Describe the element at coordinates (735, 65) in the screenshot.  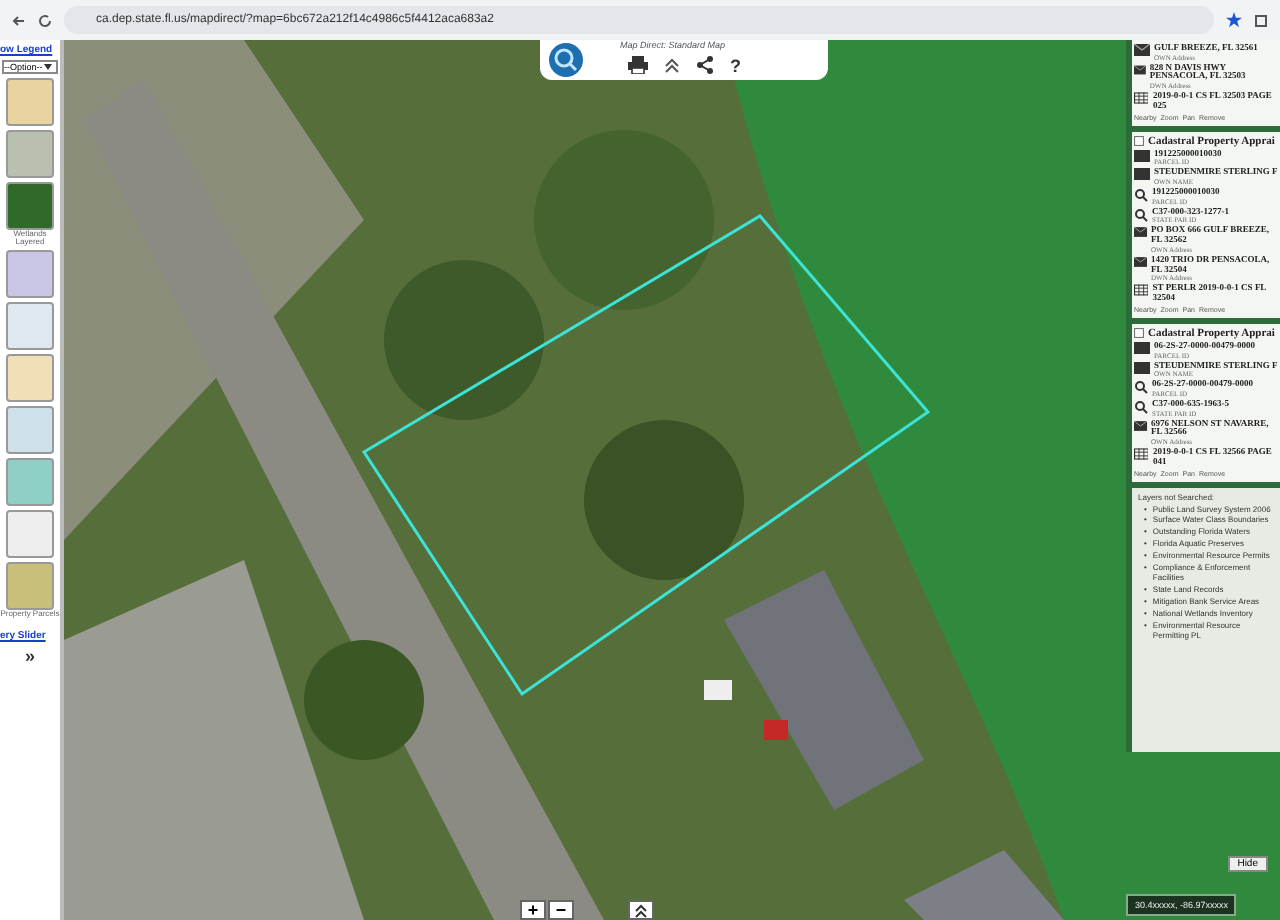
I see `help-button: ?` at that location.